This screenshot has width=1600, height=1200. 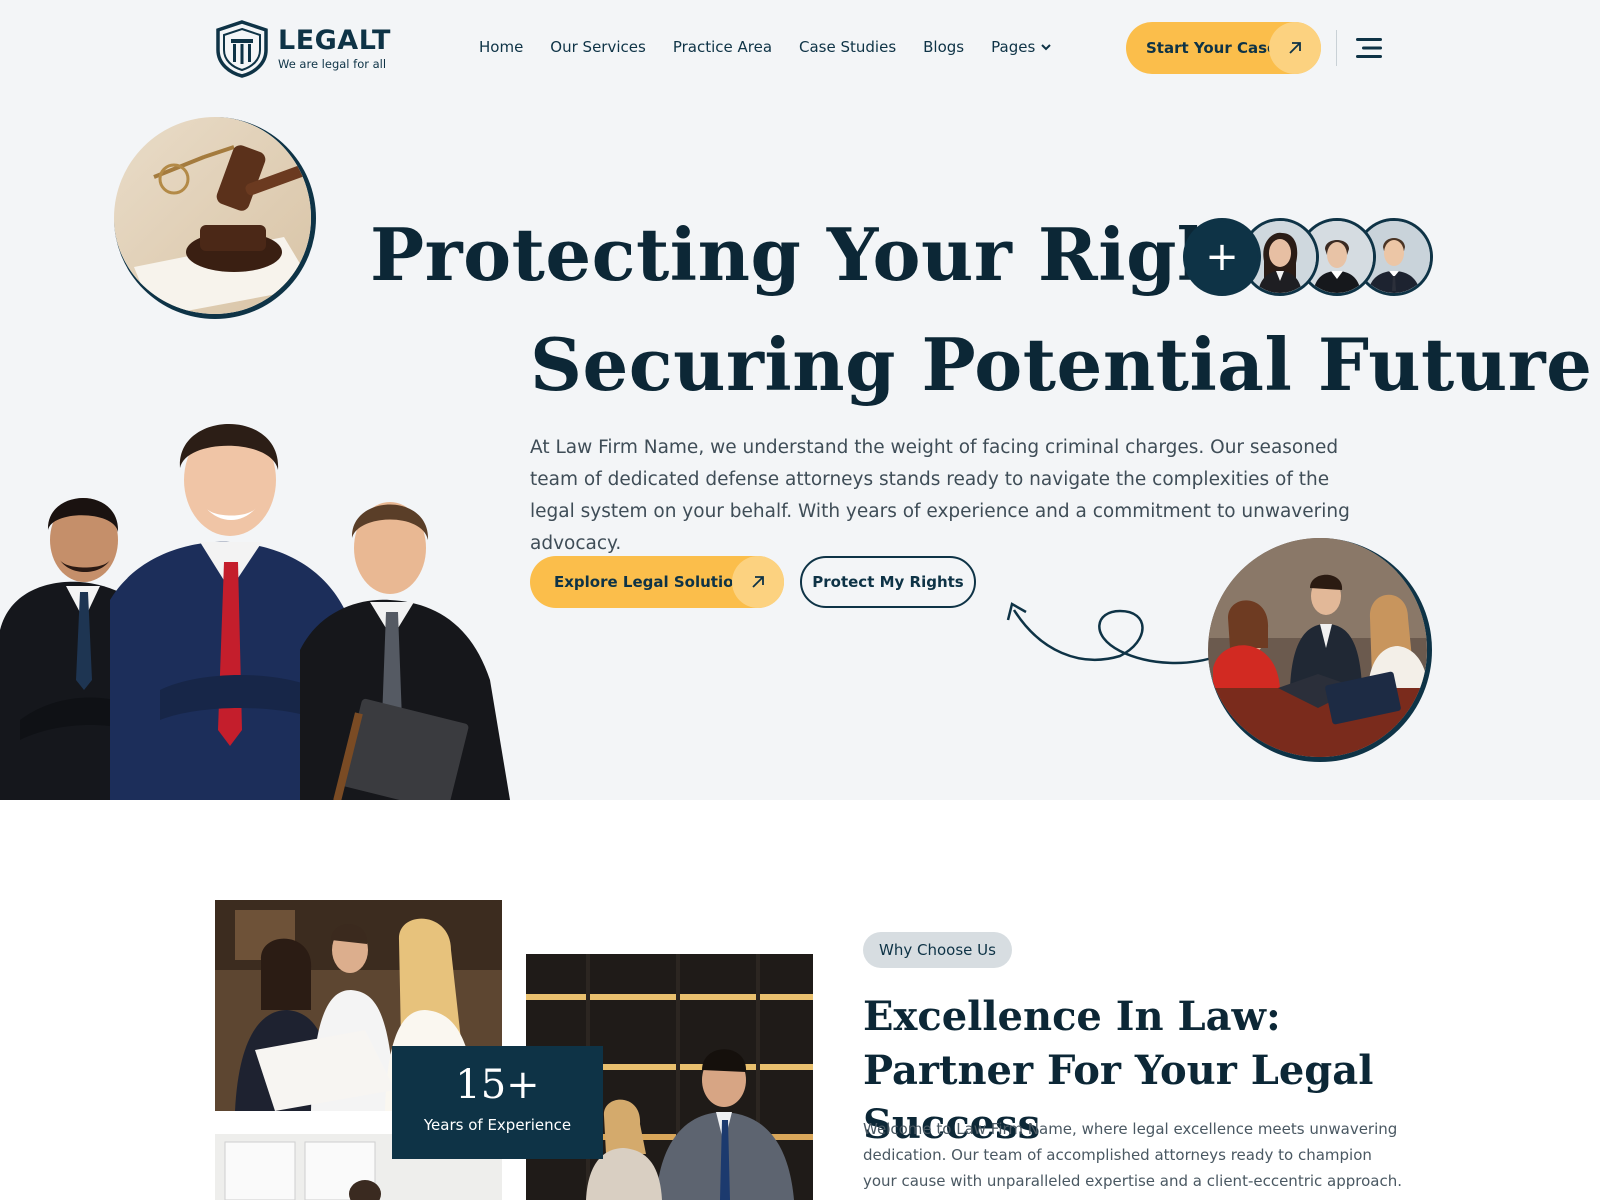 I want to click on nav-label: Pages, so click(x=1013, y=47).